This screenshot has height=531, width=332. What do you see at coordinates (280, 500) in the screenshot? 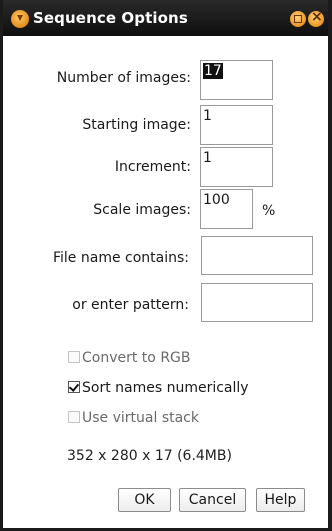
I see `help-button: Help` at bounding box center [280, 500].